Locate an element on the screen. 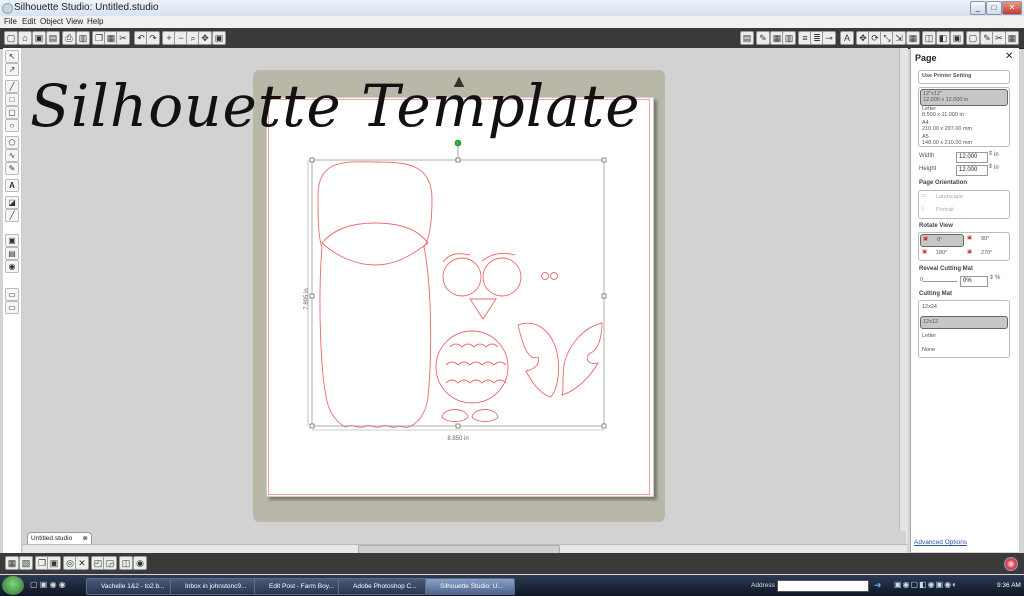 This screenshot has height=596, width=1024. menu-help: Help is located at coordinates (95, 22).